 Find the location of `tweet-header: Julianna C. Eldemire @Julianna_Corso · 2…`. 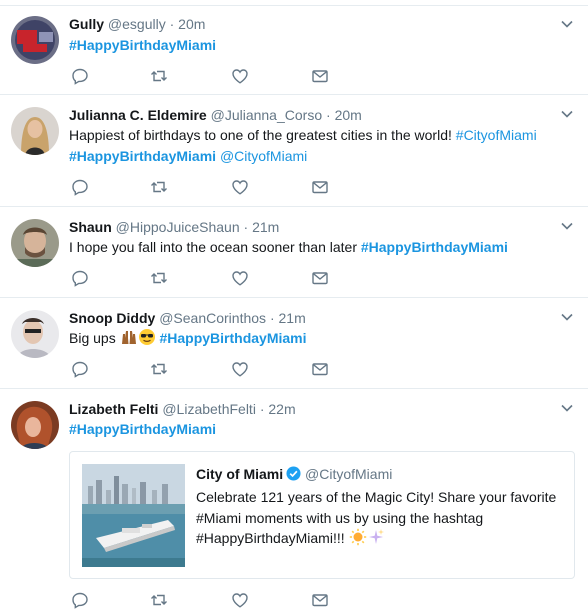

tweet-header: Julianna C. Eldemire @Julianna_Corso · 2… is located at coordinates (215, 115).